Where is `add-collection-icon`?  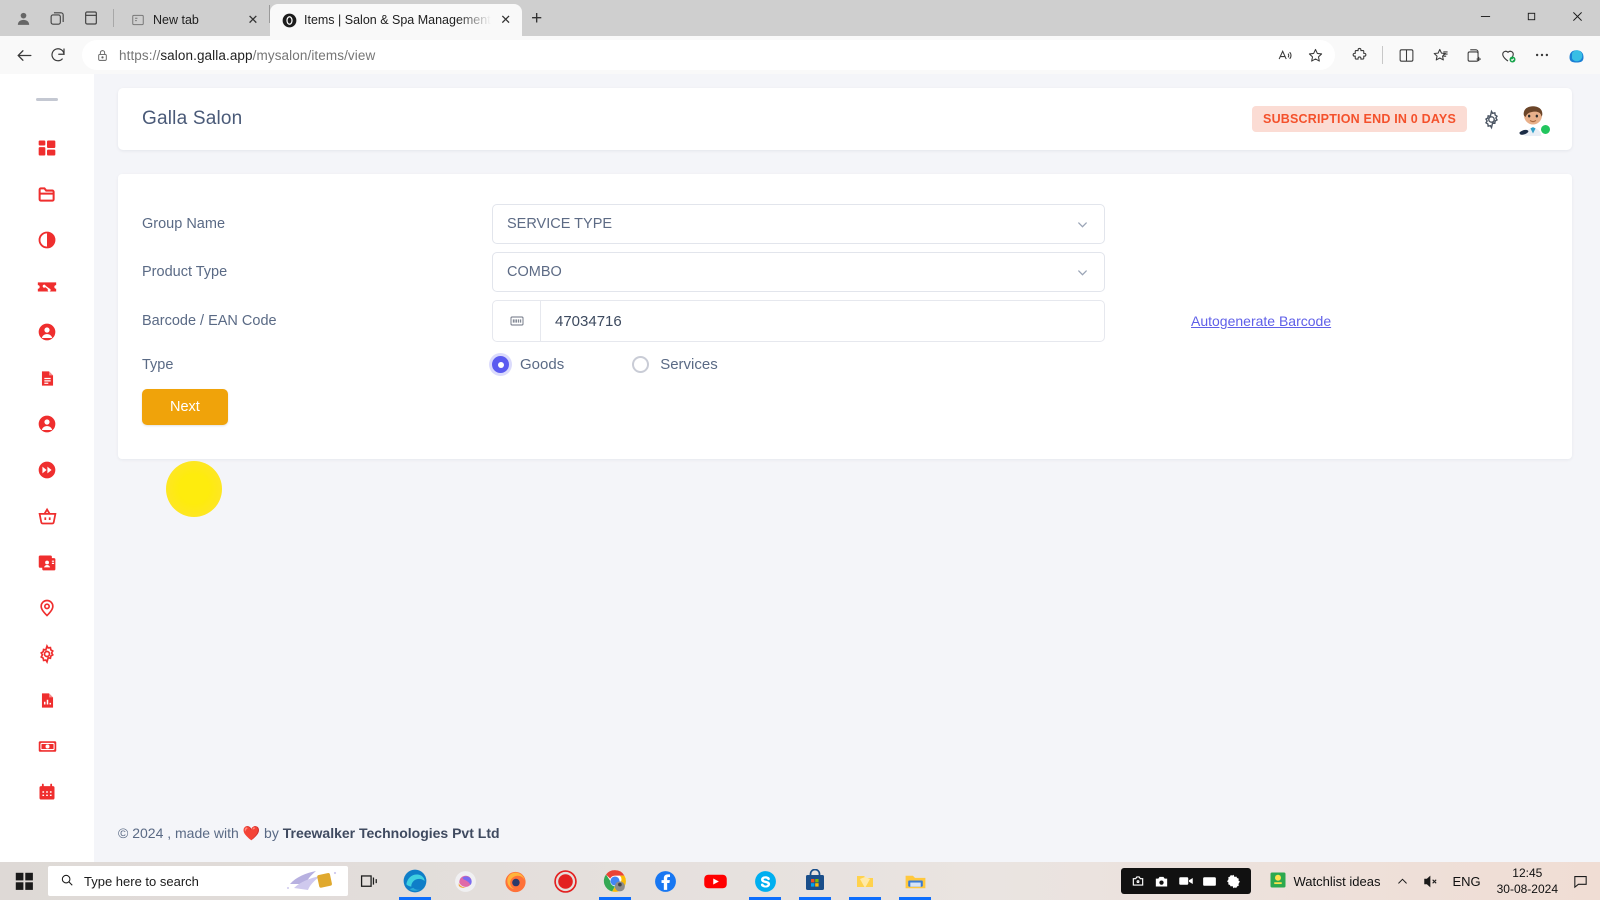 add-collection-icon is located at coordinates (1474, 55).